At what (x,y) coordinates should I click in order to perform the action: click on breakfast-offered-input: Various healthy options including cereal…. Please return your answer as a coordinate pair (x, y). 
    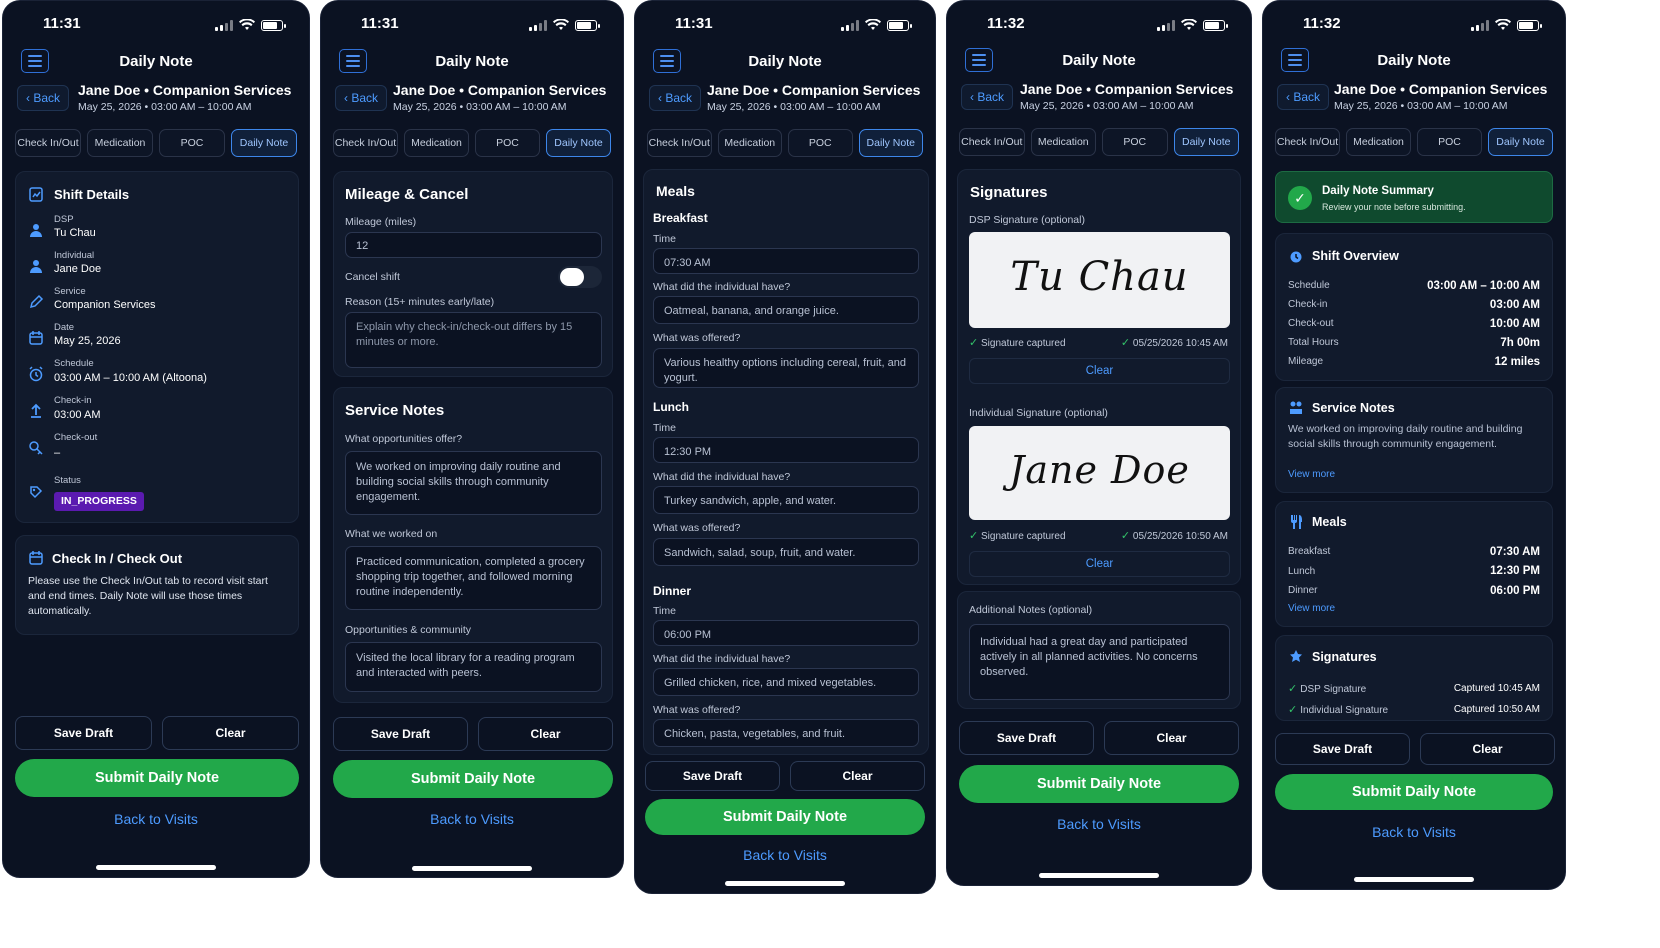
    Looking at the image, I should click on (786, 368).